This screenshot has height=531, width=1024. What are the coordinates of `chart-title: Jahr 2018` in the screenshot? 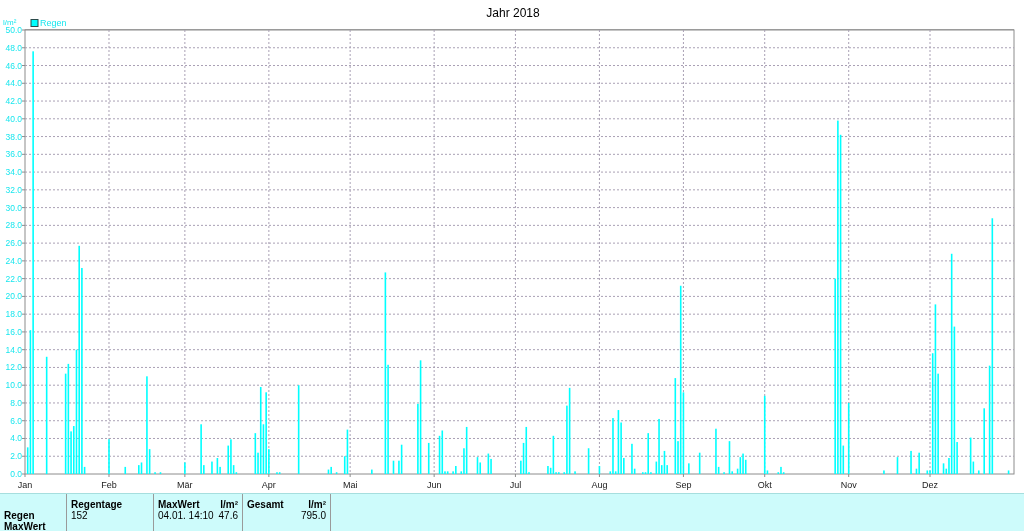 It's located at (513, 13).